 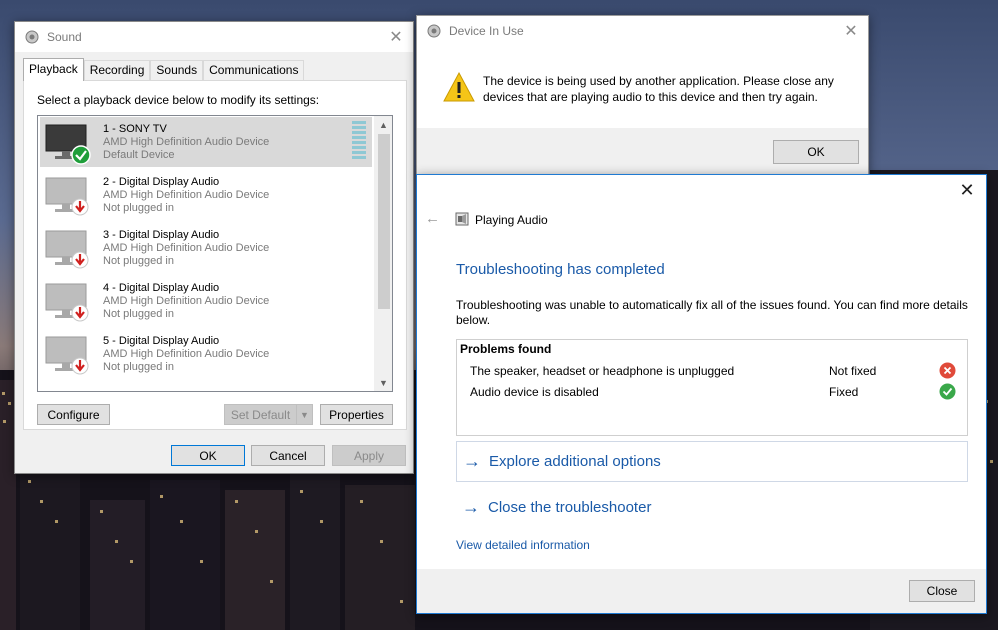 What do you see at coordinates (462, 219) in the screenshot?
I see `troubleshooter-icon` at bounding box center [462, 219].